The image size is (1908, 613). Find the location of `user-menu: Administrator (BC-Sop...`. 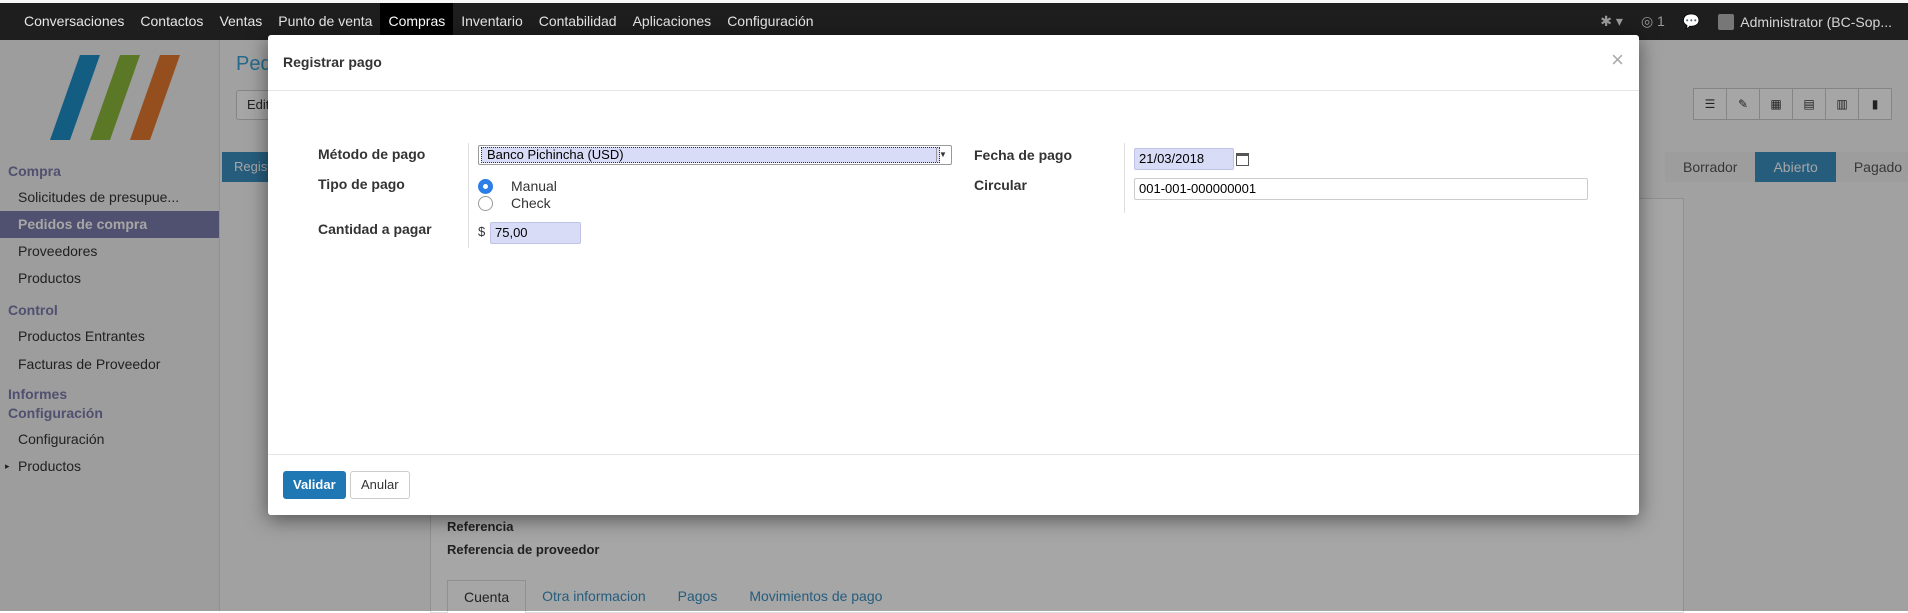

user-menu: Administrator (BC-Sop... is located at coordinates (1805, 21).